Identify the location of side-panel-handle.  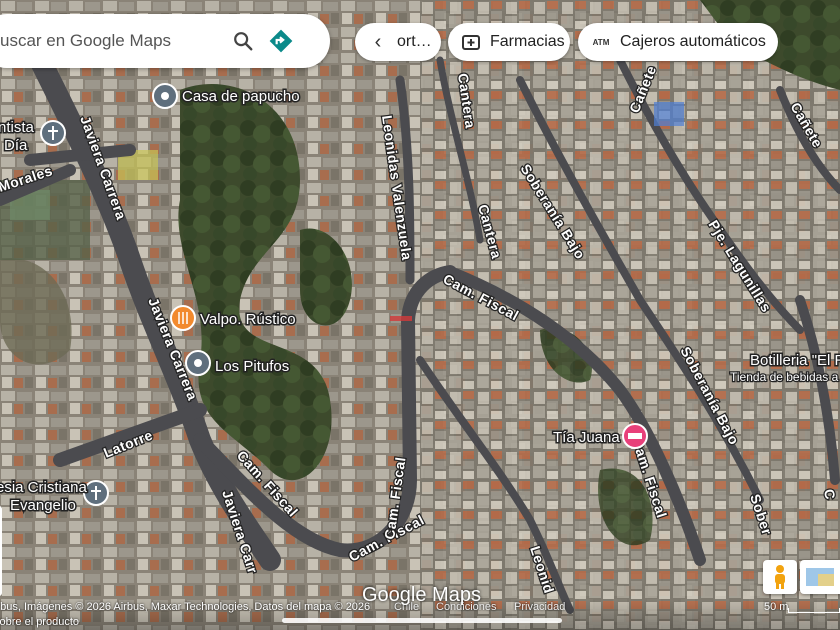
(1, 551).